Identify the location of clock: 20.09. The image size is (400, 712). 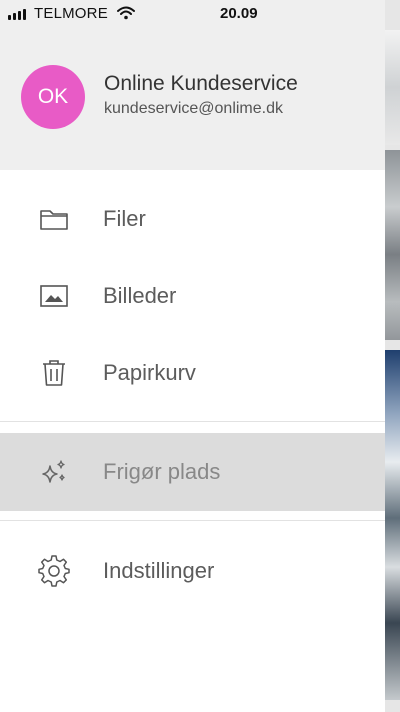
(239, 13).